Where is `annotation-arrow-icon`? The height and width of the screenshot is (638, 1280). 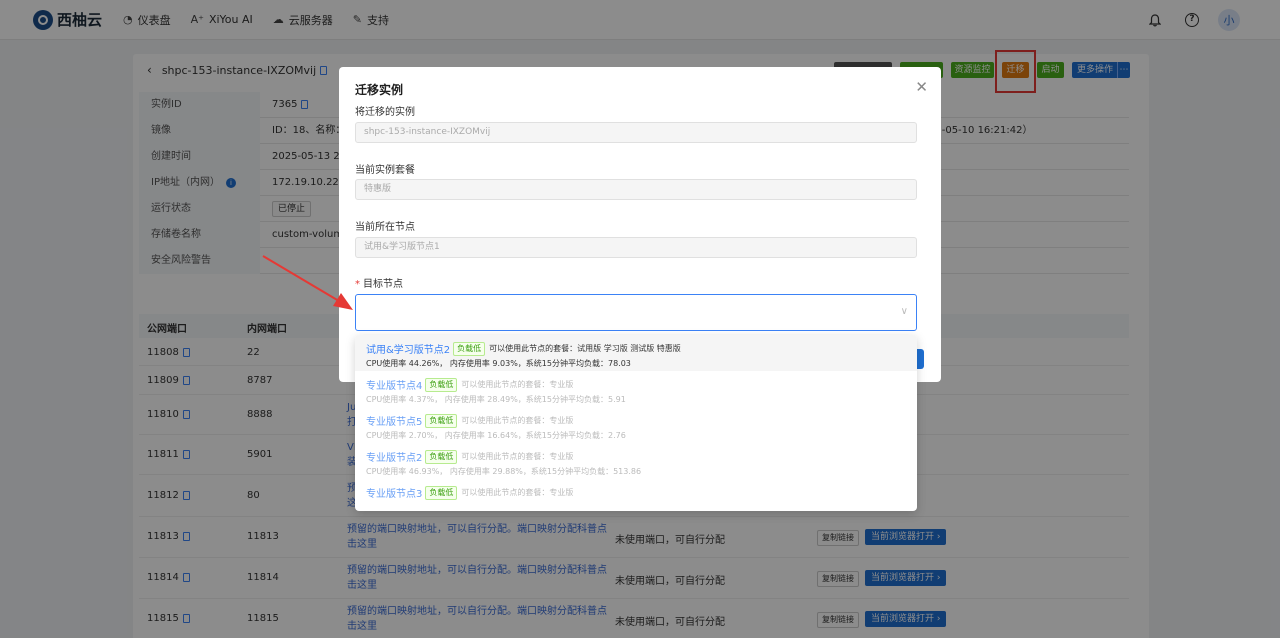
annotation-arrow-icon is located at coordinates (307, 282).